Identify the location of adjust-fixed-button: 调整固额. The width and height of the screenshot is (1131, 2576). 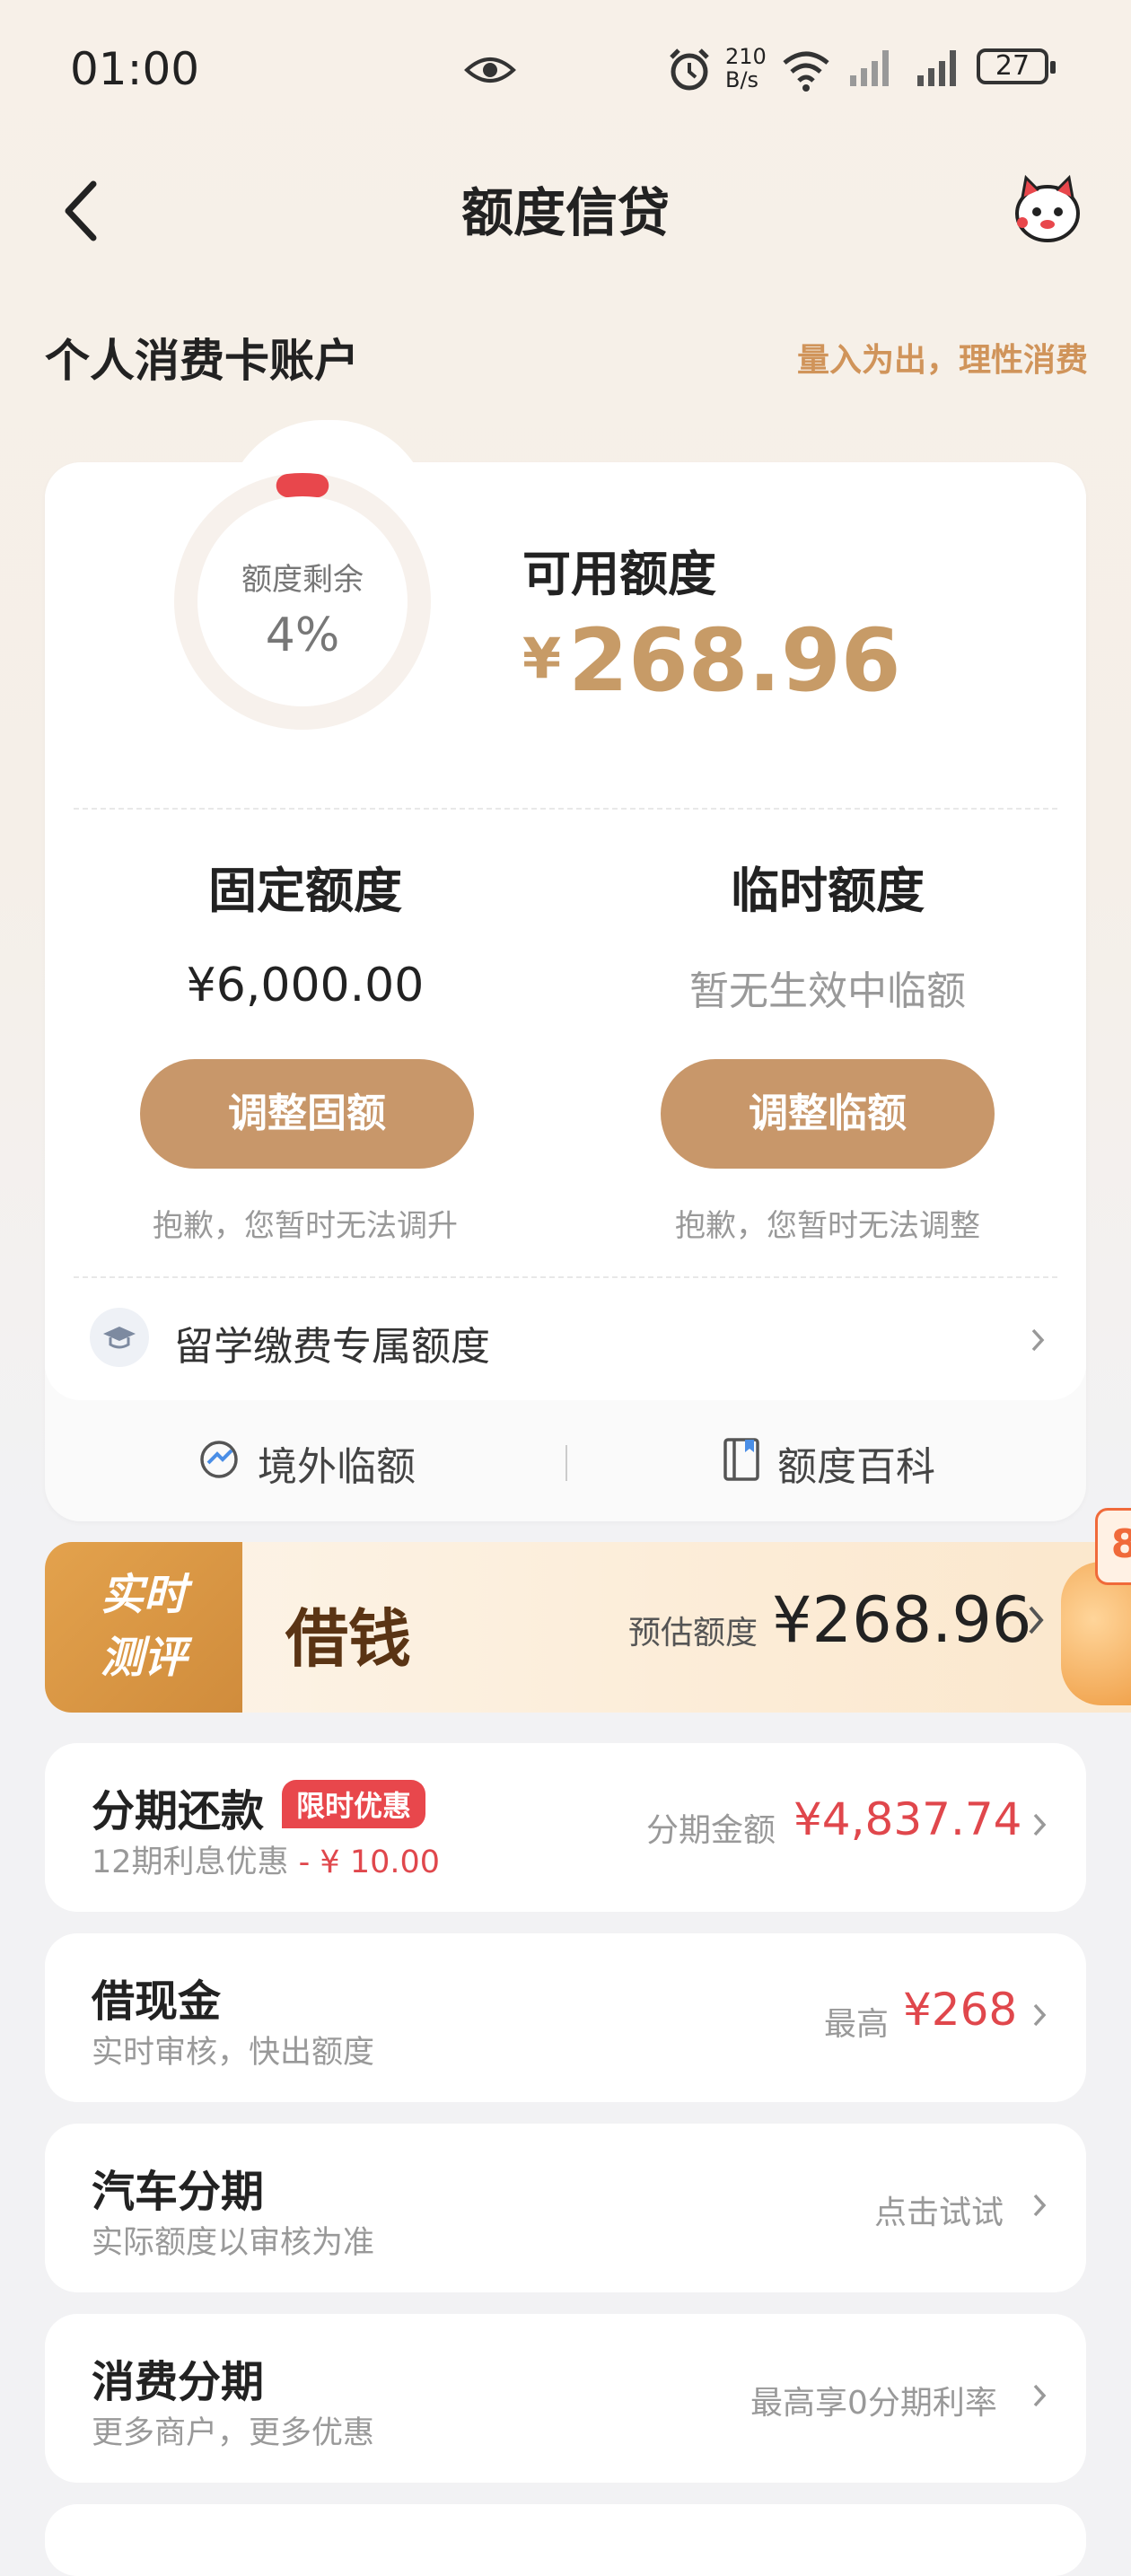
(307, 1114).